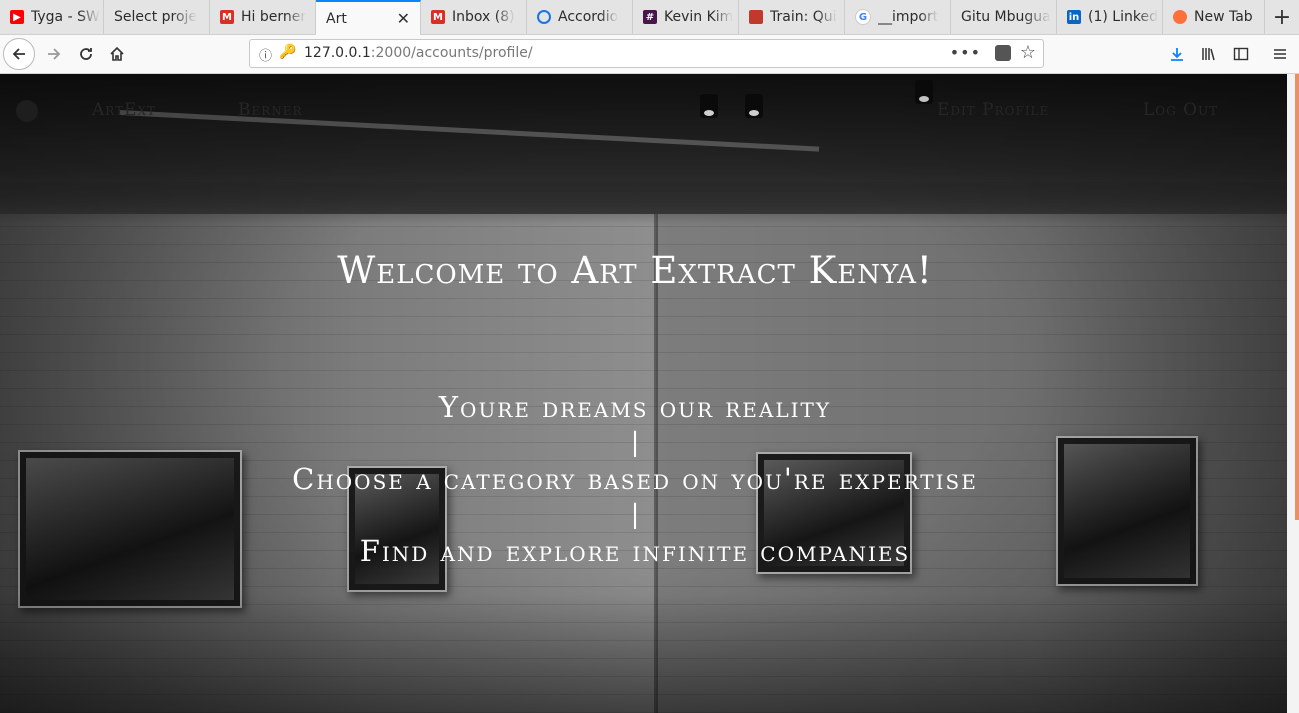  Describe the element at coordinates (544, 17) in the screenshot. I see `accordion-icon` at that location.